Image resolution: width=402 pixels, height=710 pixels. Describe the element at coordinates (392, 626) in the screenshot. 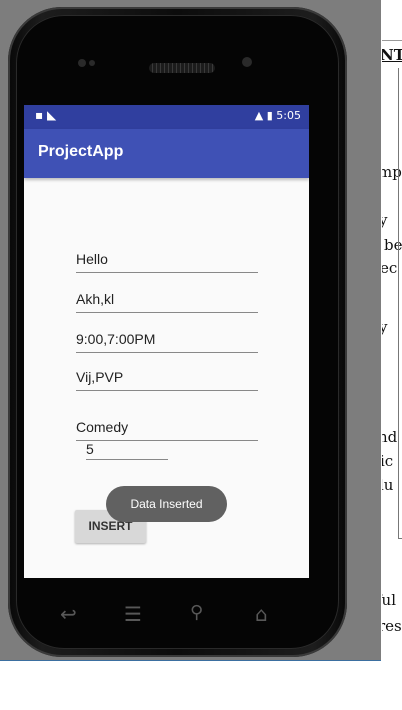

I see `doc-fragment: res` at that location.